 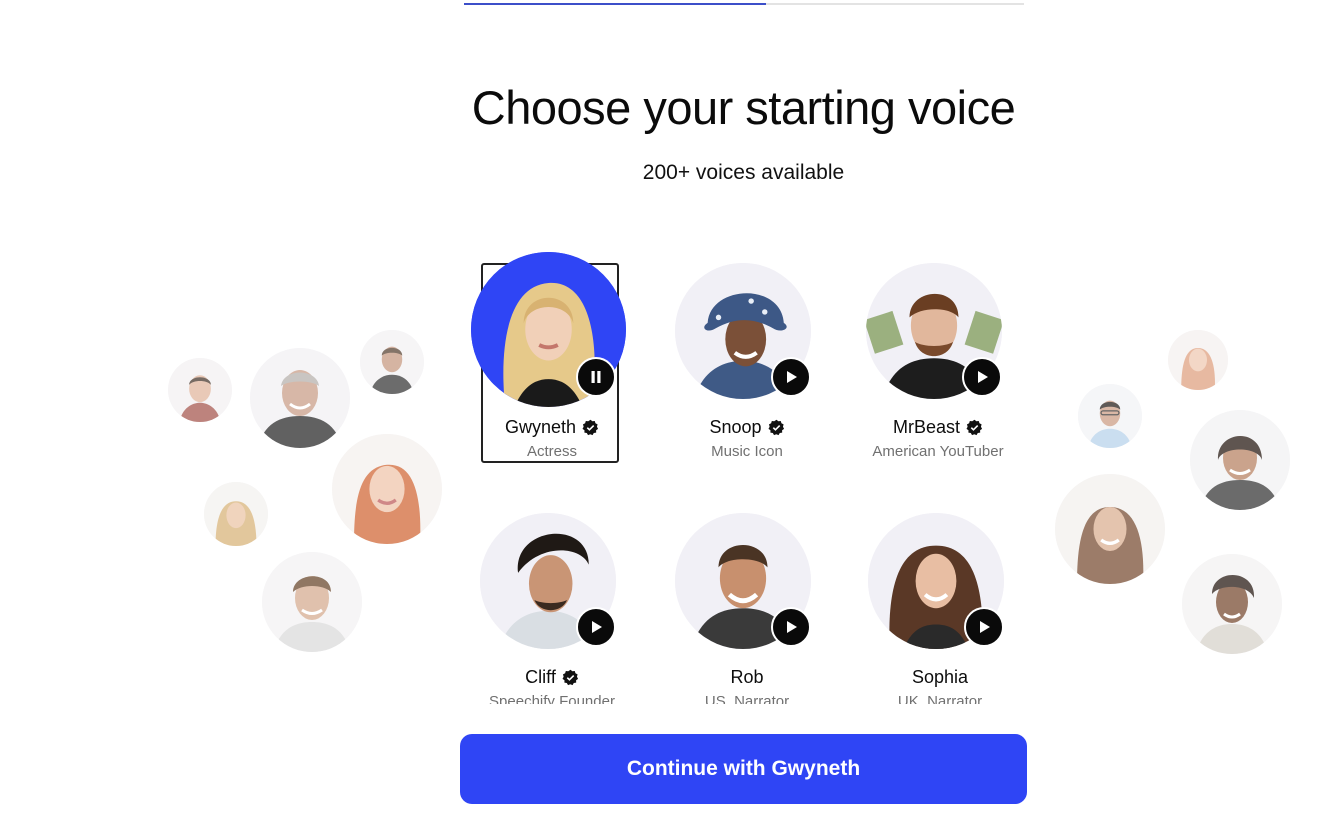 I want to click on voice-name-row: MrBeast, so click(x=938, y=427).